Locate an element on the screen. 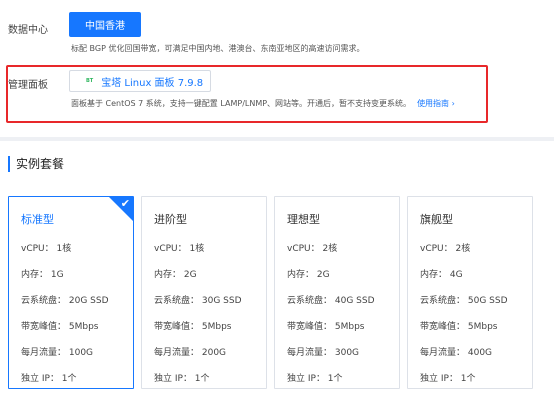 The height and width of the screenshot is (395, 554). section-title: 实例套餐 is located at coordinates (36, 164).